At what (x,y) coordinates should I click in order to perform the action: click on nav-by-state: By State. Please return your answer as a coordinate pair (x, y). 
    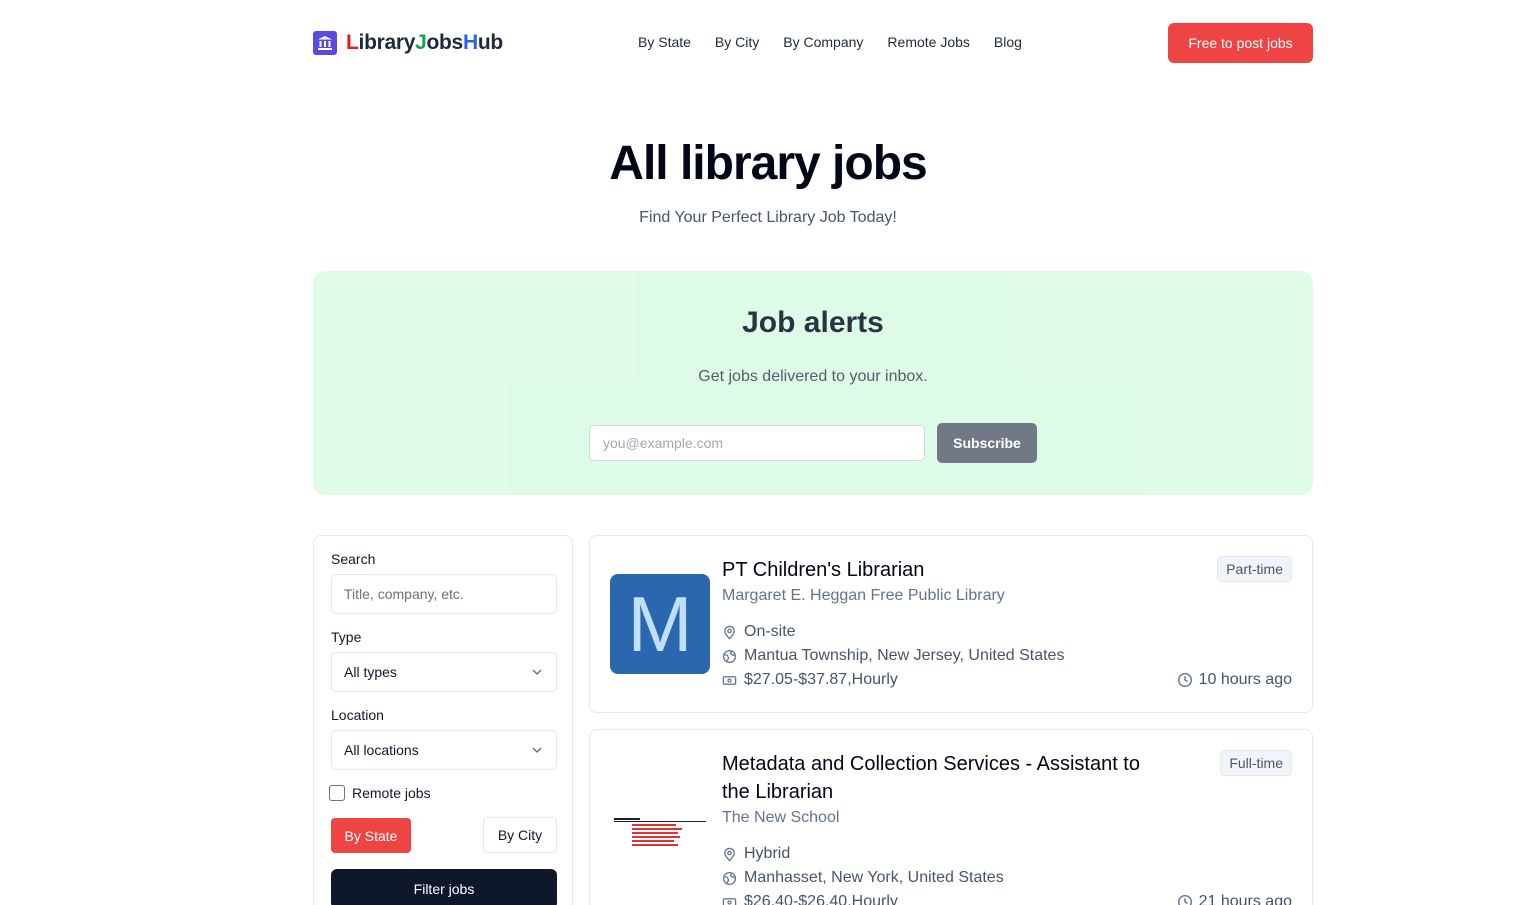
    Looking at the image, I should click on (664, 42).